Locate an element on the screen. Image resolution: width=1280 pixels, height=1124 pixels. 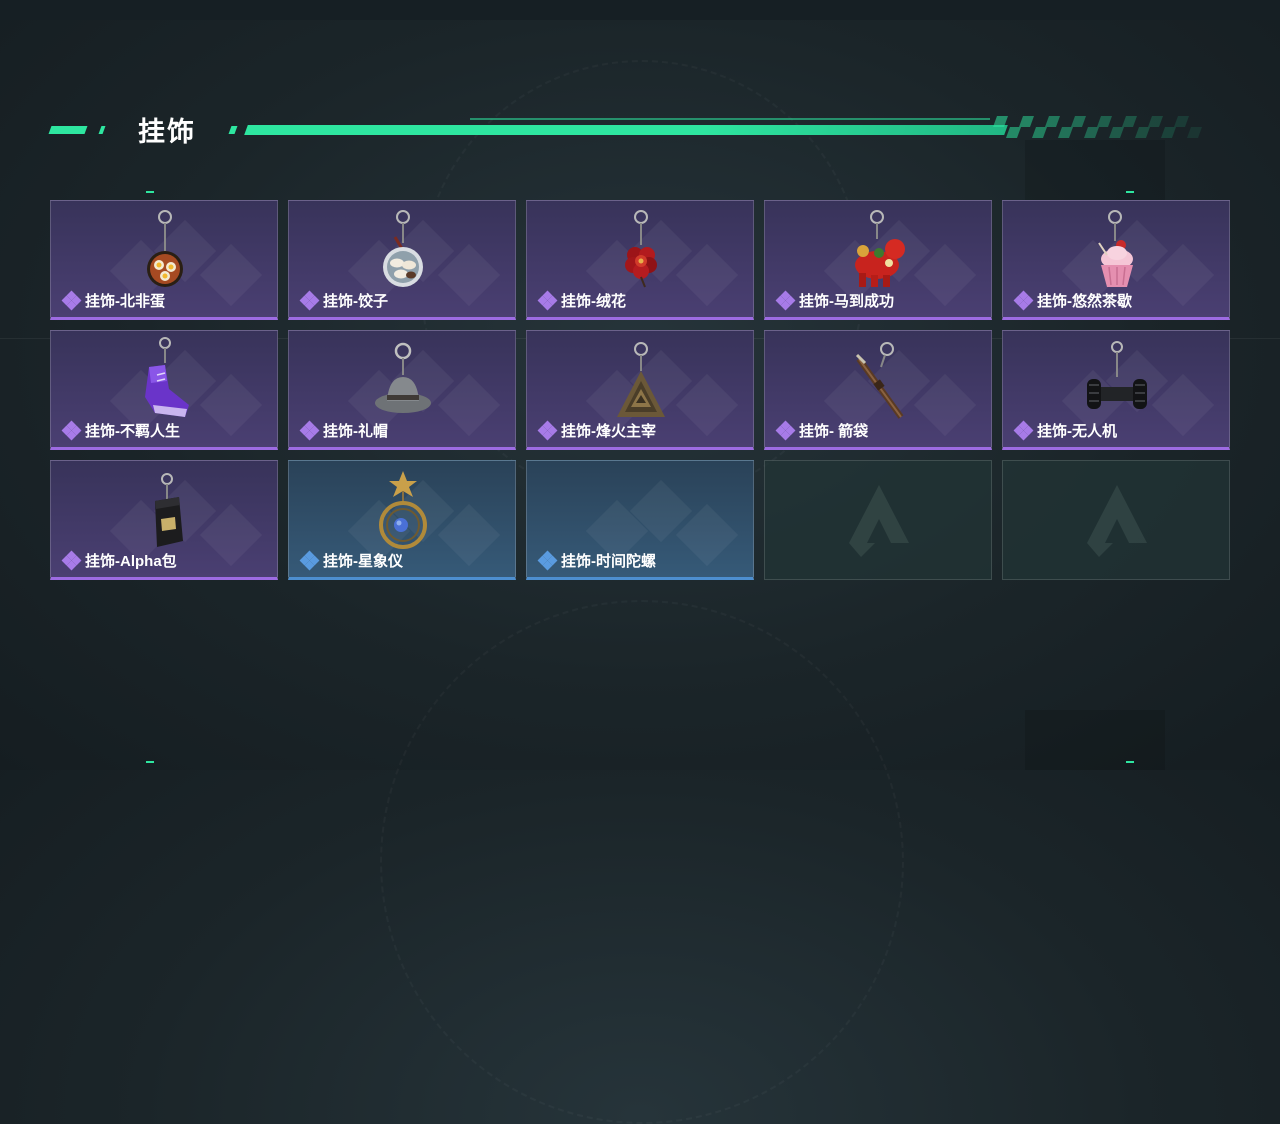
item-label: 挂饰- 箭袋 is located at coordinates (822, 430).